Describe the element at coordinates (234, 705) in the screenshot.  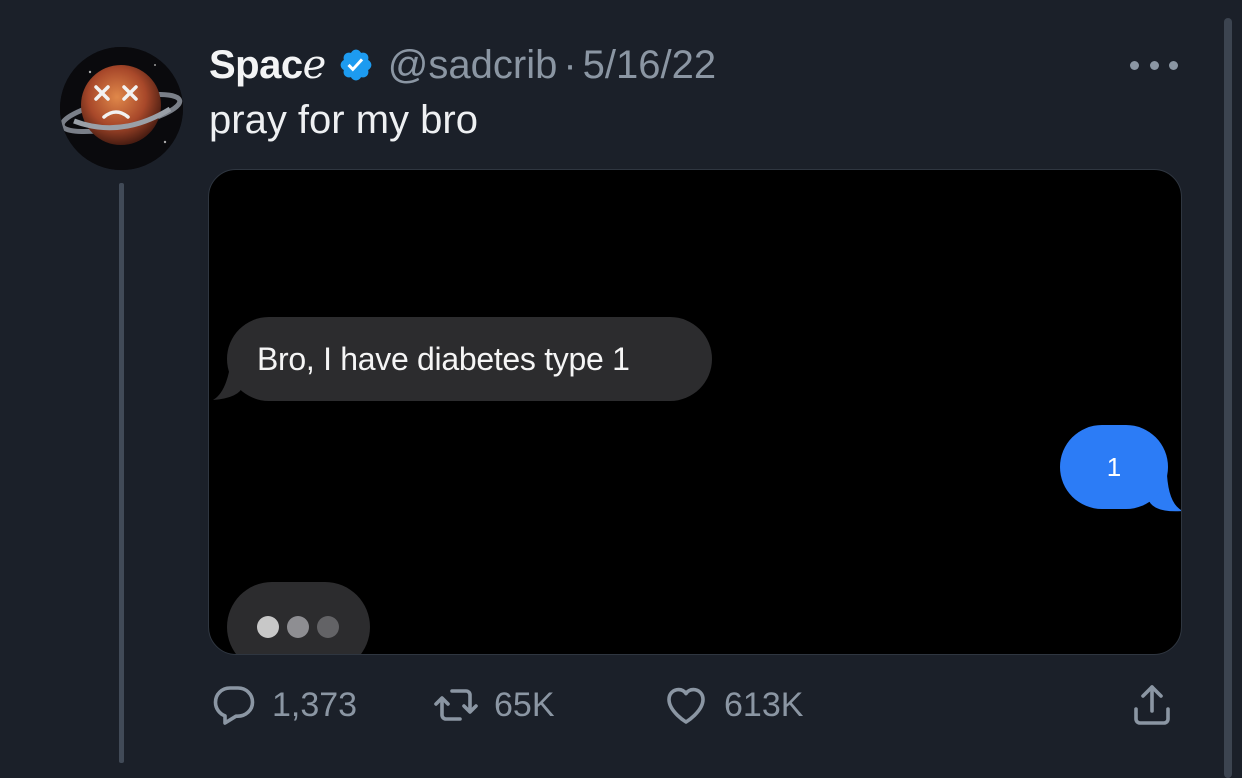
I see `reply-icon` at that location.